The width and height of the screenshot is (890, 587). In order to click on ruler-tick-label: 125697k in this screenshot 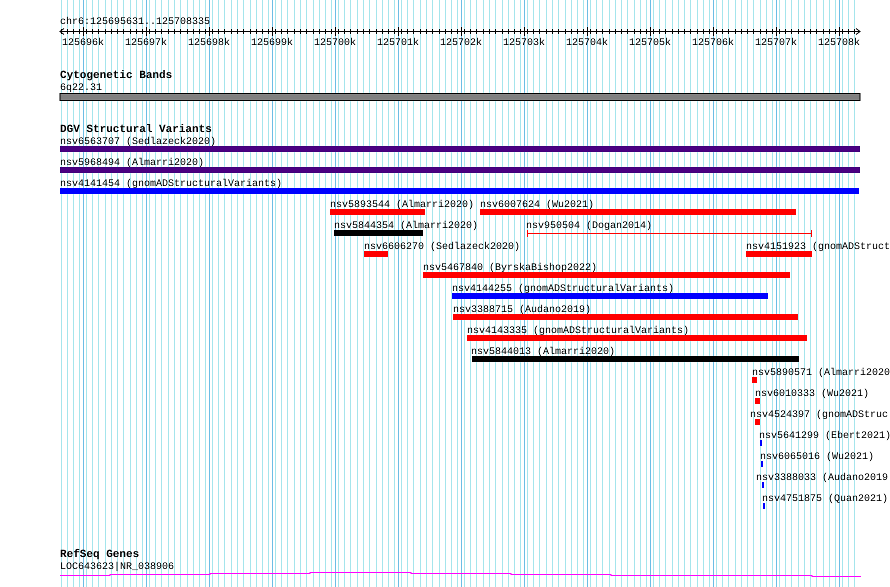, I will do `click(146, 43)`.